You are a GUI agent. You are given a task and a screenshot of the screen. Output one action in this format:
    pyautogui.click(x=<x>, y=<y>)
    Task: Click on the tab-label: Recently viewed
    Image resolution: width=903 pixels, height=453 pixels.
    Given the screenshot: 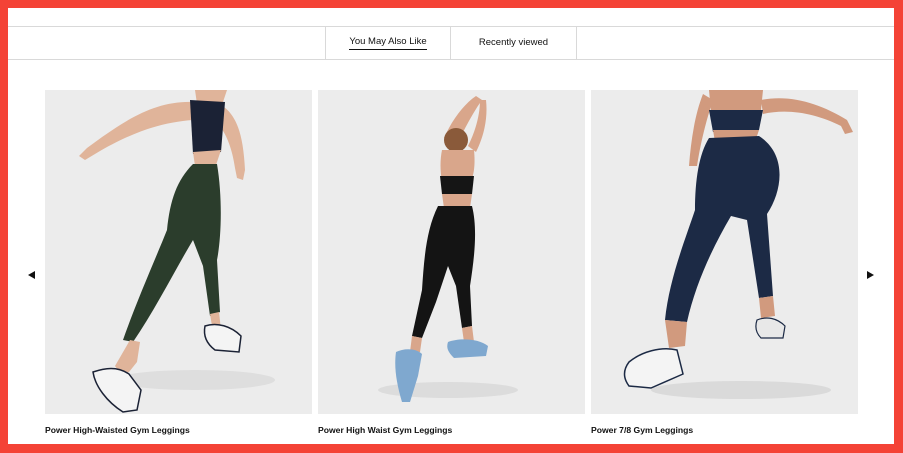 What is the action you would take?
    pyautogui.click(x=513, y=42)
    